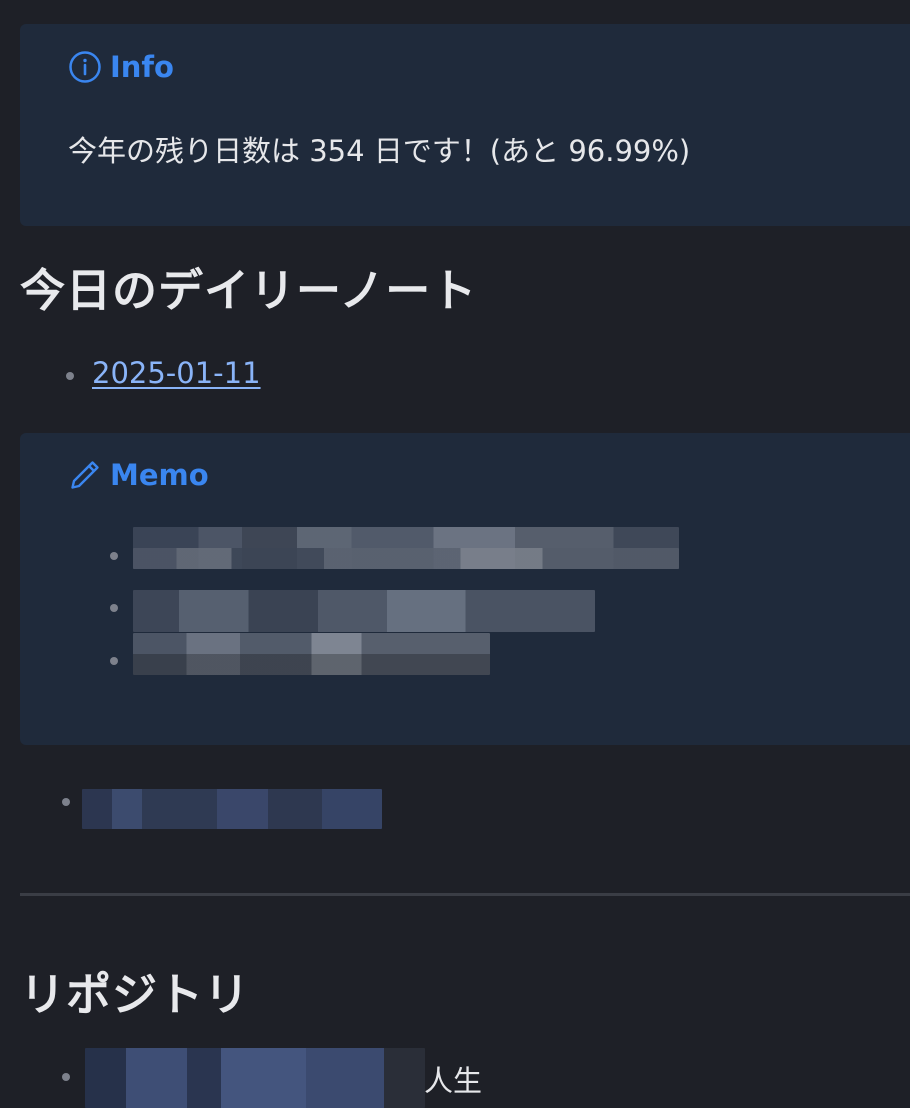  What do you see at coordinates (142, 67) in the screenshot?
I see `info-callout-label: Info` at bounding box center [142, 67].